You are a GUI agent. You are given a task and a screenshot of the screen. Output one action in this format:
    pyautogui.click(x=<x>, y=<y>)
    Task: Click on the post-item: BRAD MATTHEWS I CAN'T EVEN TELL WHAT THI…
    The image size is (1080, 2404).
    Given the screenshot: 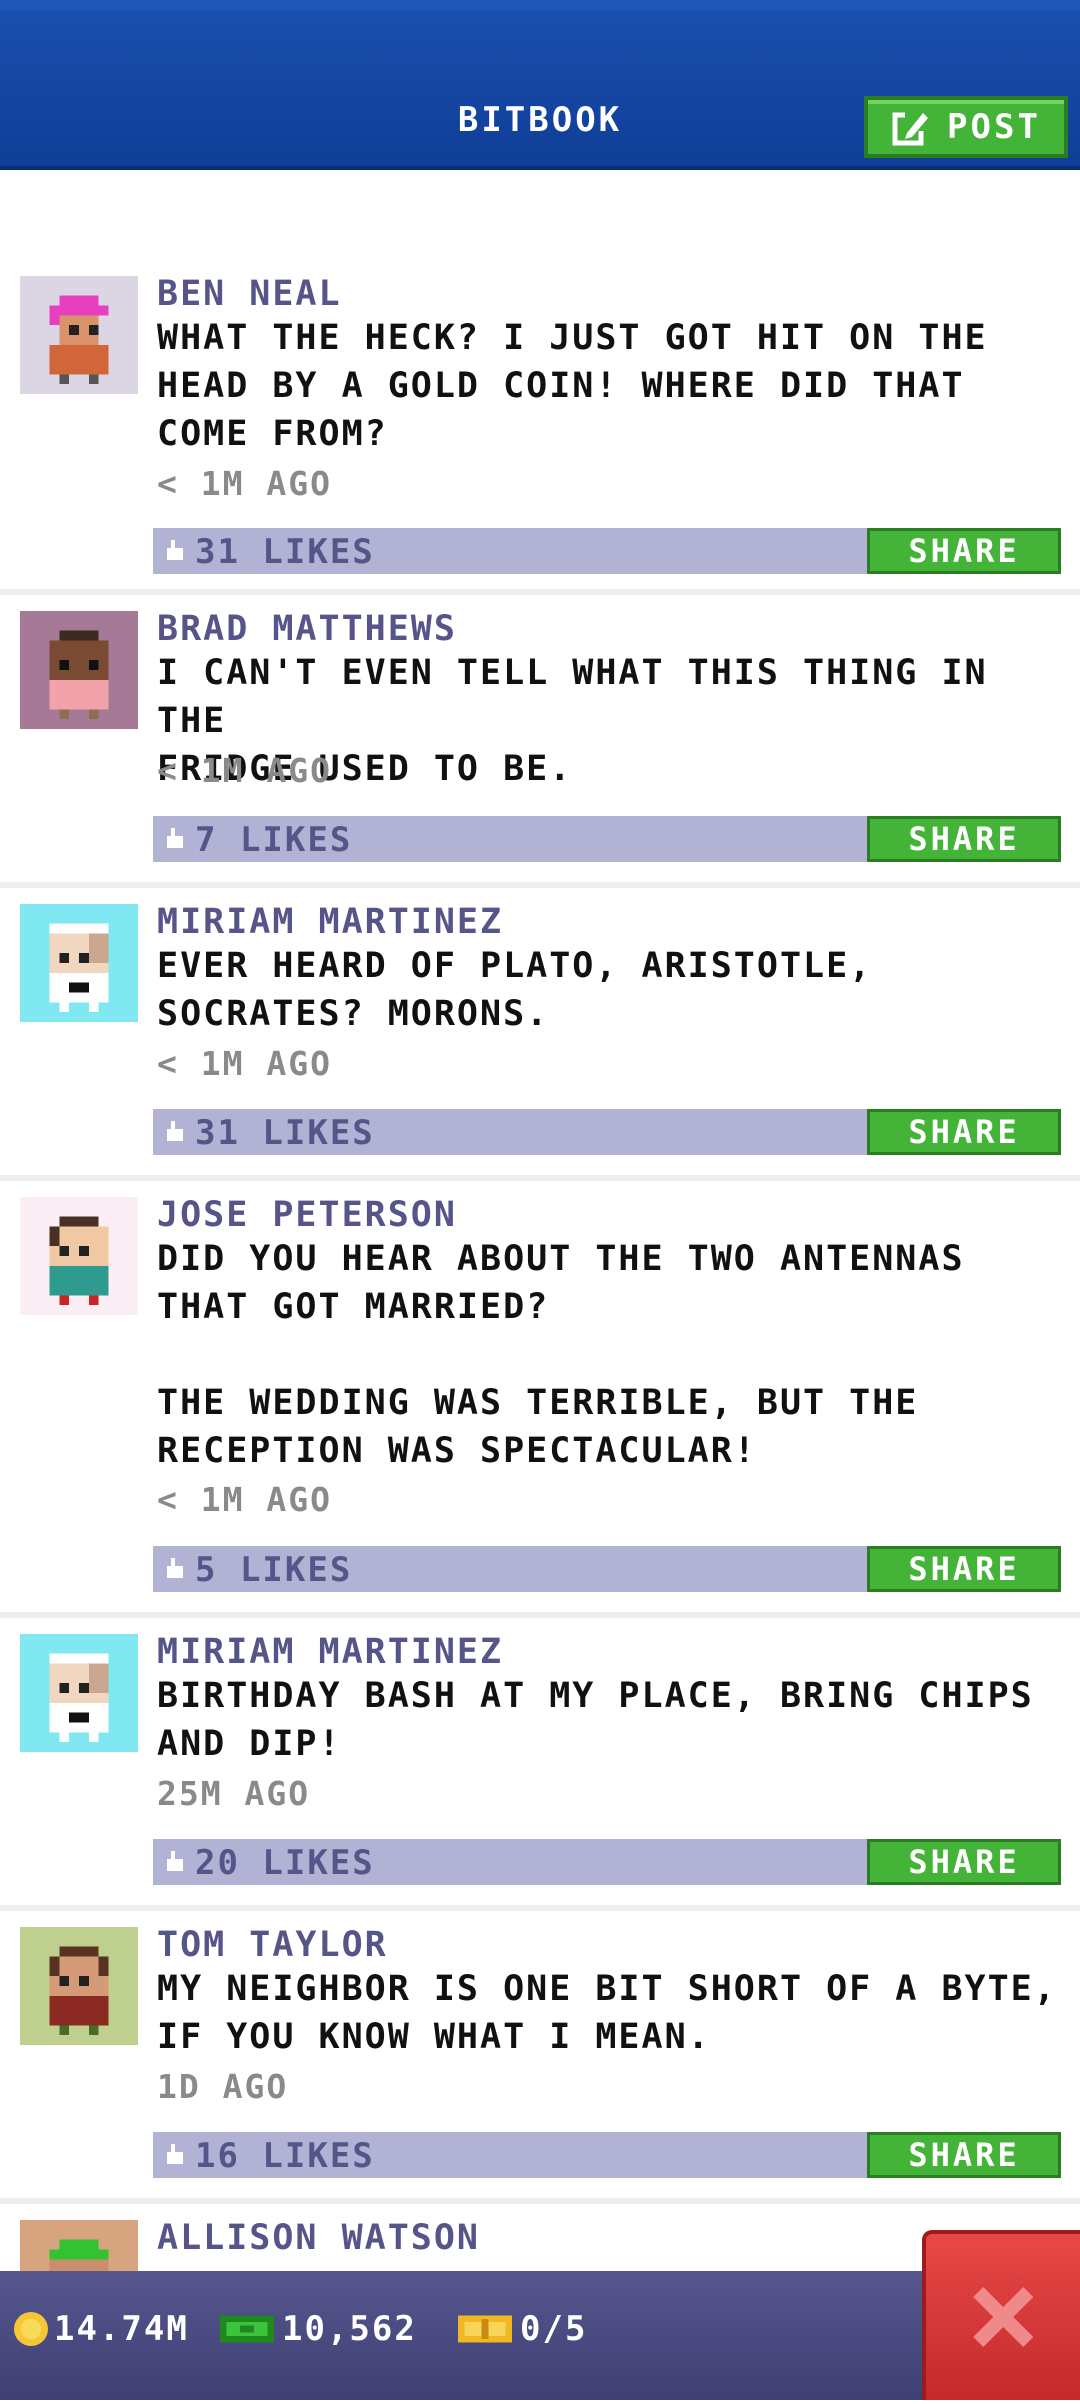 What is the action you would take?
    pyautogui.click(x=540, y=741)
    